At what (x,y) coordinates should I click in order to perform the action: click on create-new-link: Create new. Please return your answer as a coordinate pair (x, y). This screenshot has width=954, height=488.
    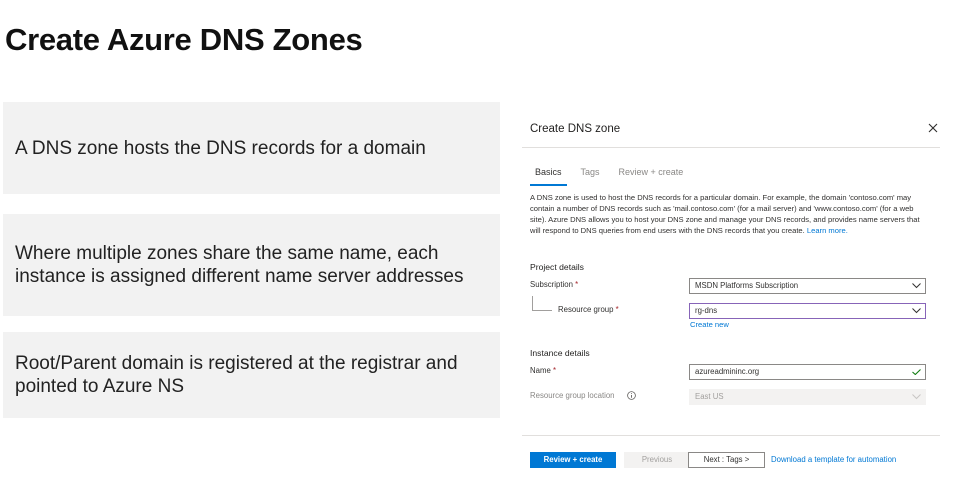
    Looking at the image, I should click on (709, 324).